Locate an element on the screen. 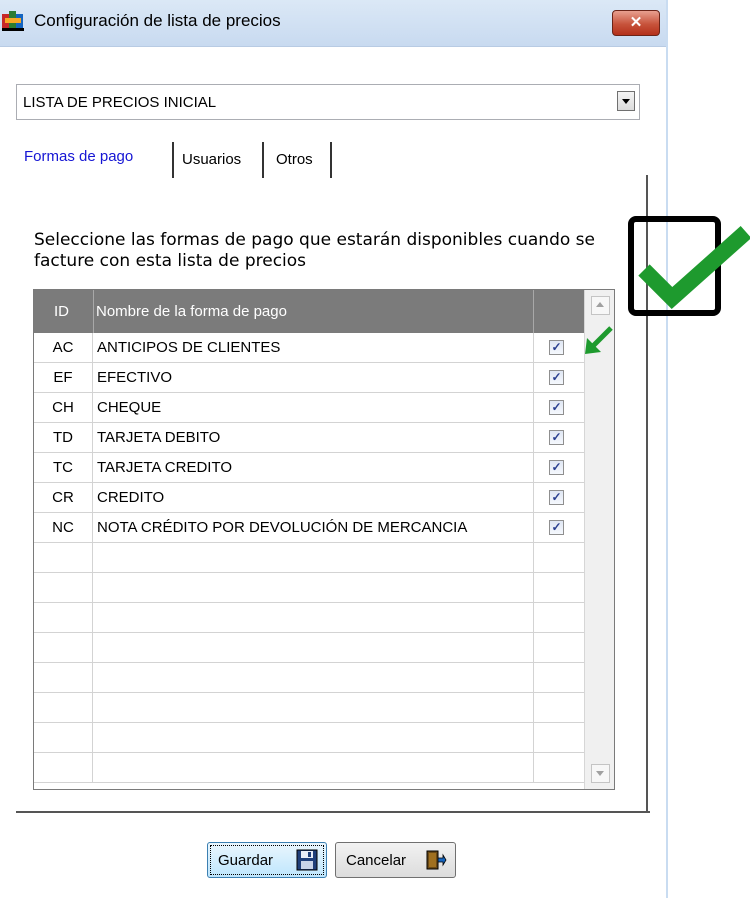 This screenshot has width=750, height=898. table-row: CH CHEQUE ✓ is located at coordinates (309, 408).